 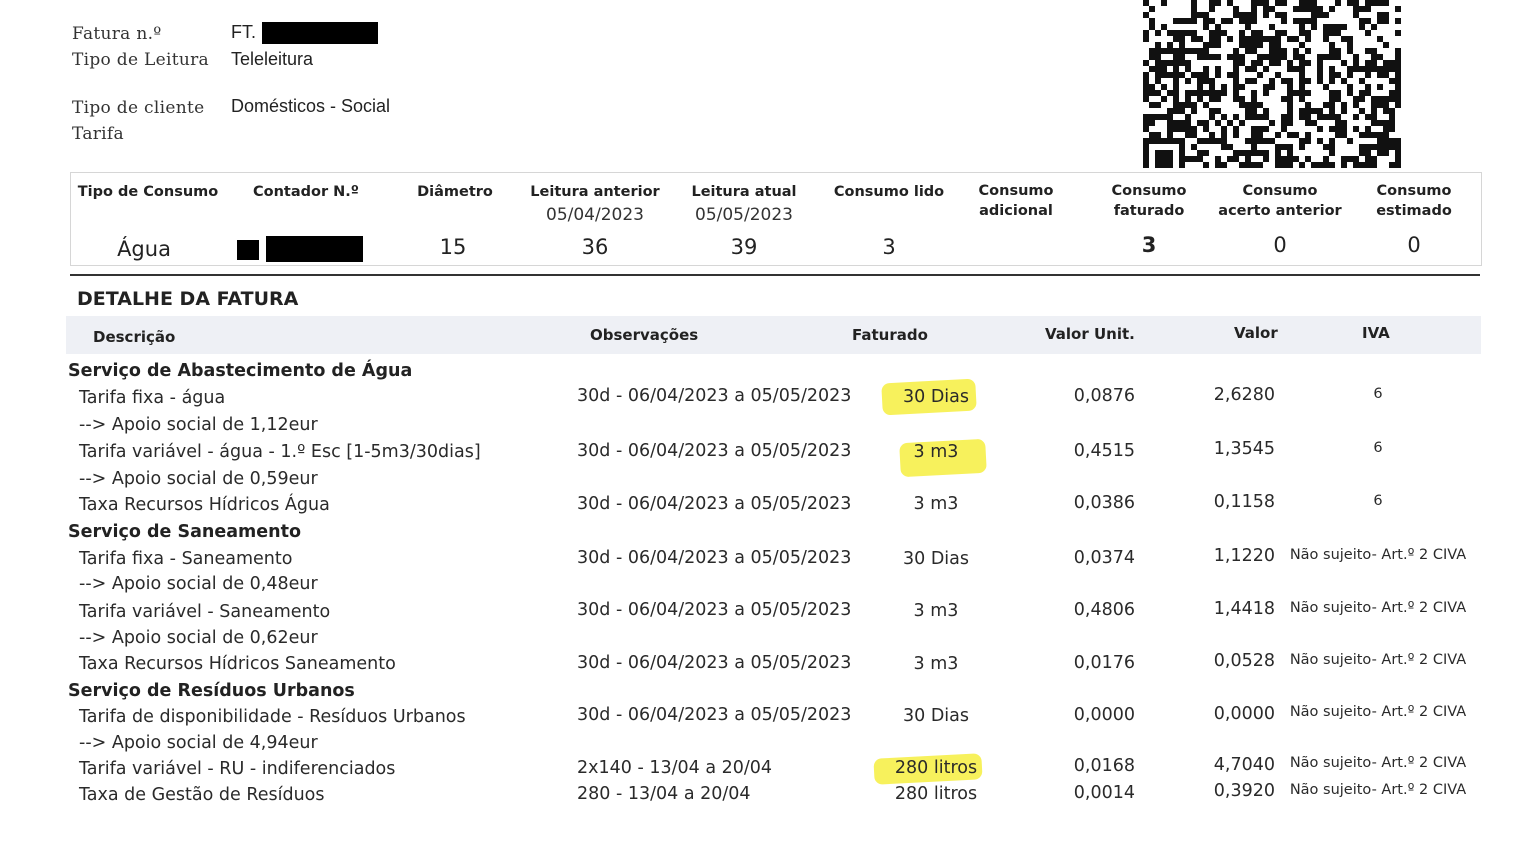 I want to click on header-leitura-atual: Leitura atual, so click(x=744, y=192).